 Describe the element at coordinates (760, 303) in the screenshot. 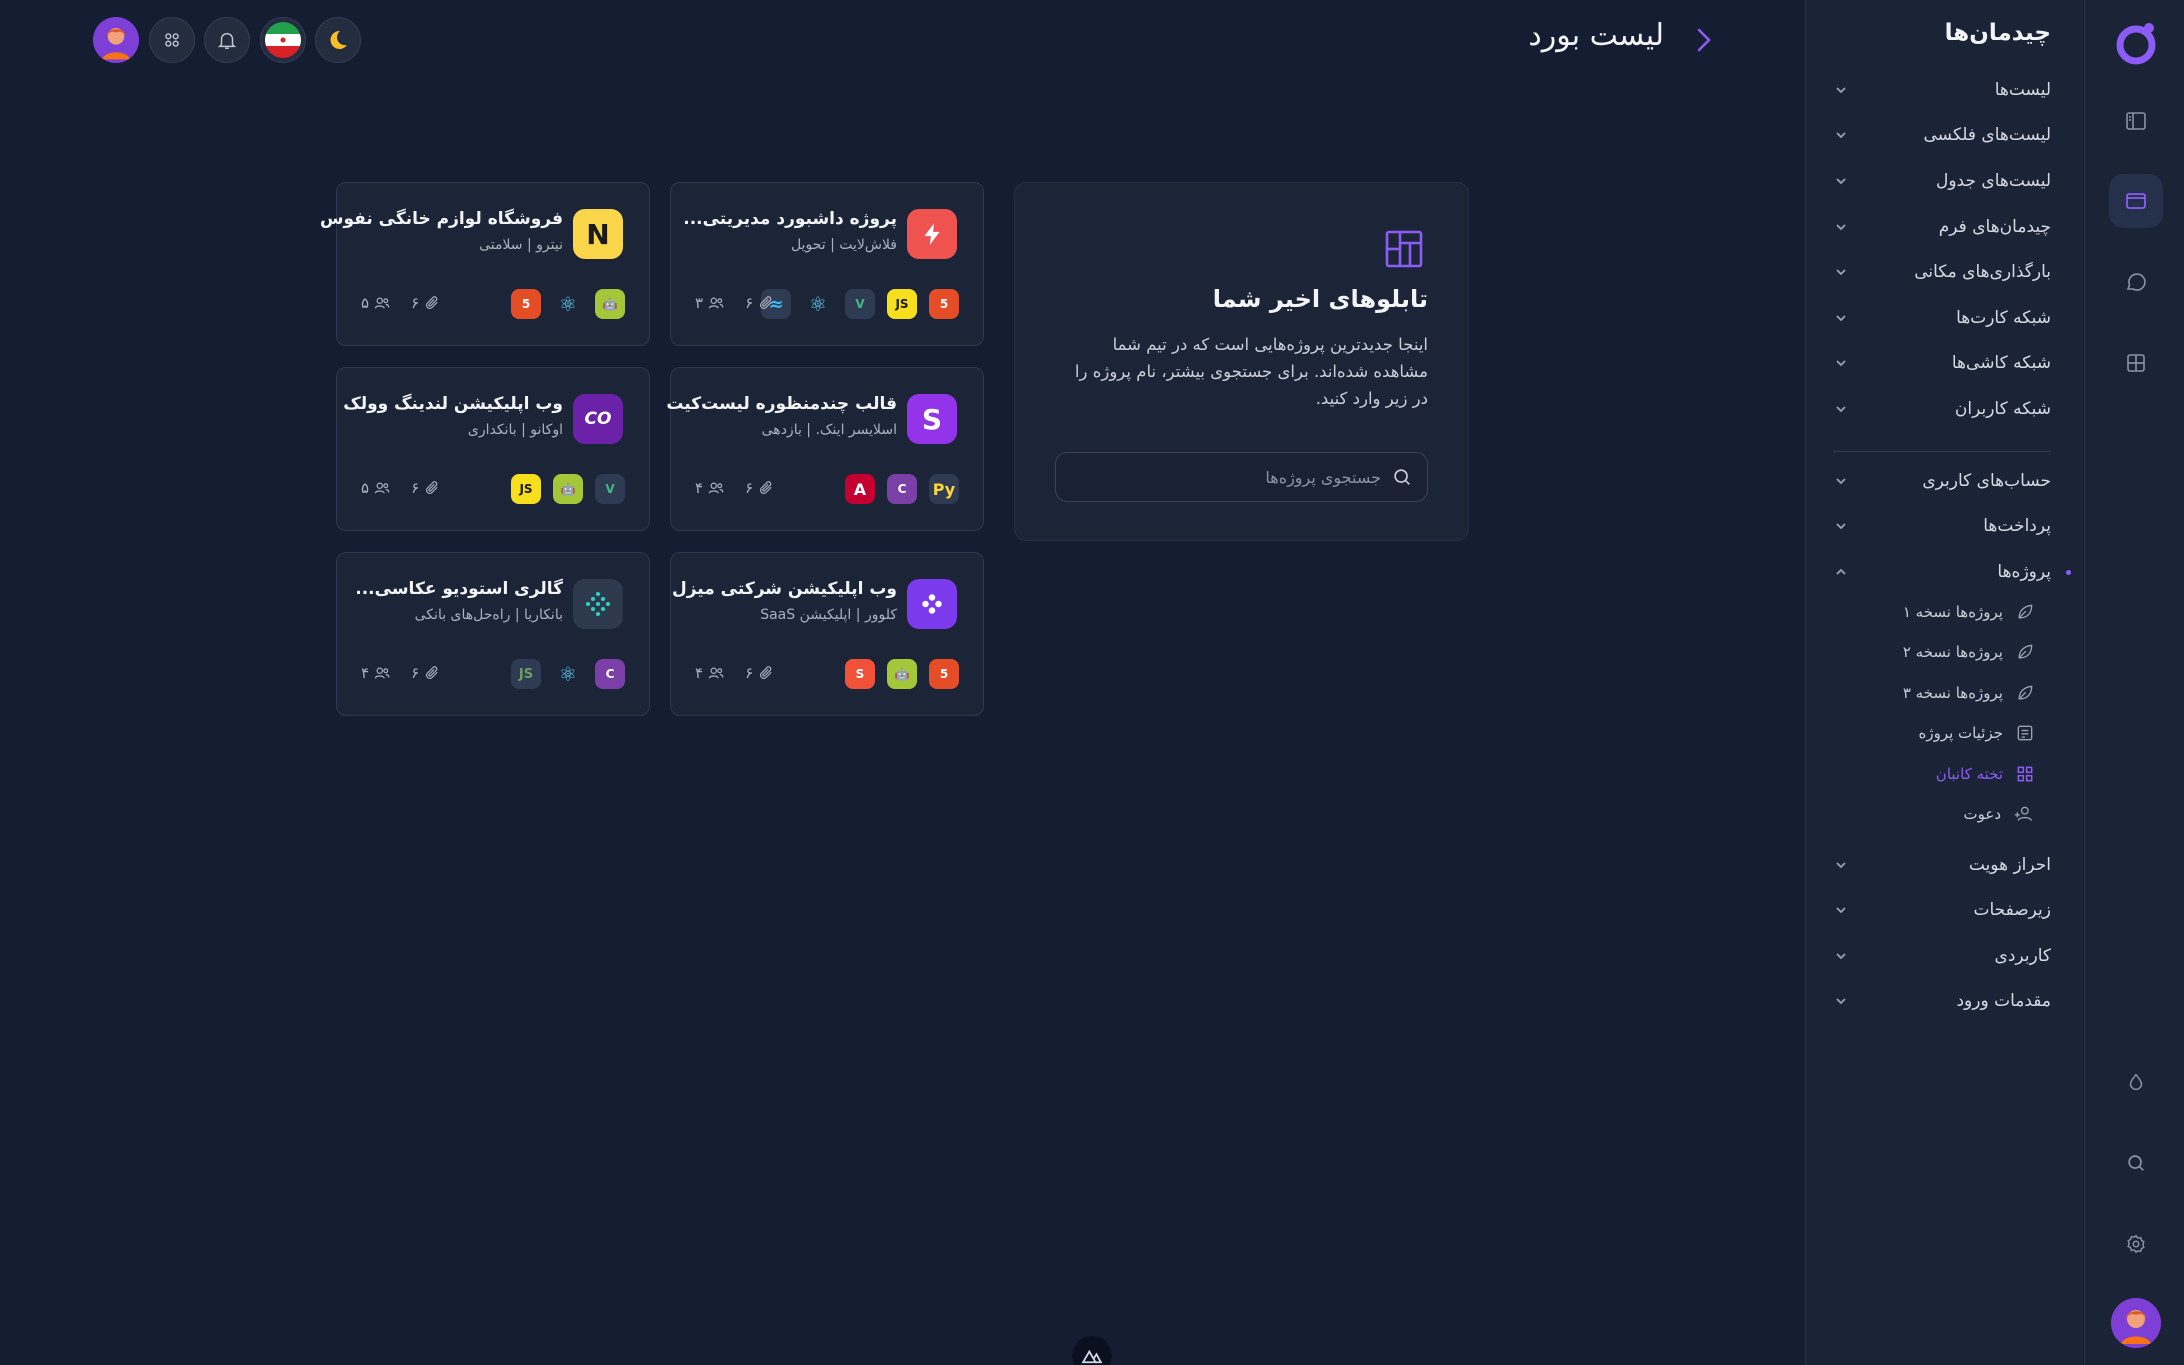

I see `attachments-count: ۶` at that location.